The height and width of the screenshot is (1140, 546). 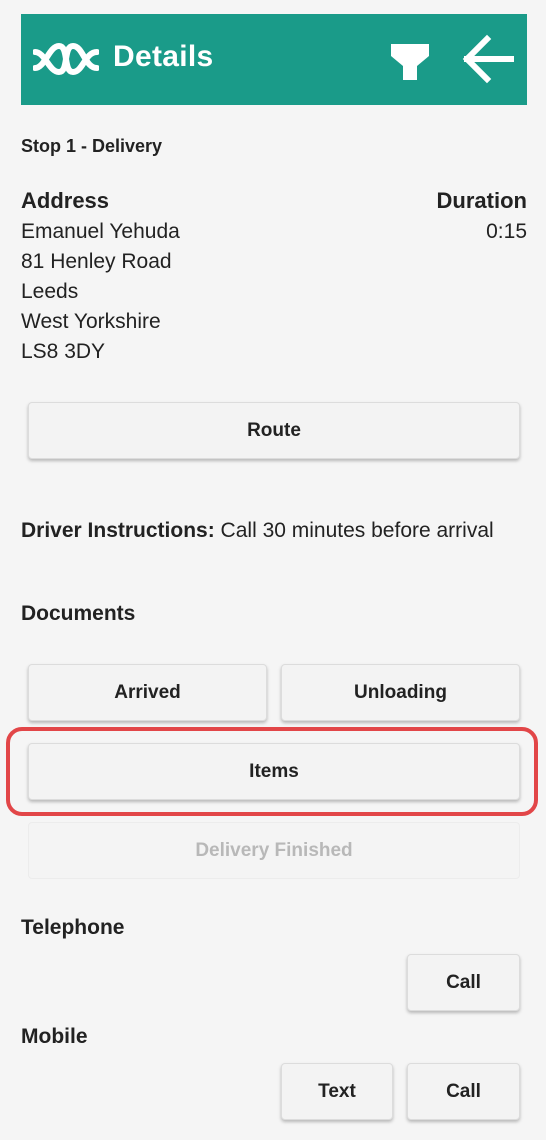 What do you see at coordinates (274, 850) in the screenshot?
I see `delivery-finished-button: Delivery Finished` at bounding box center [274, 850].